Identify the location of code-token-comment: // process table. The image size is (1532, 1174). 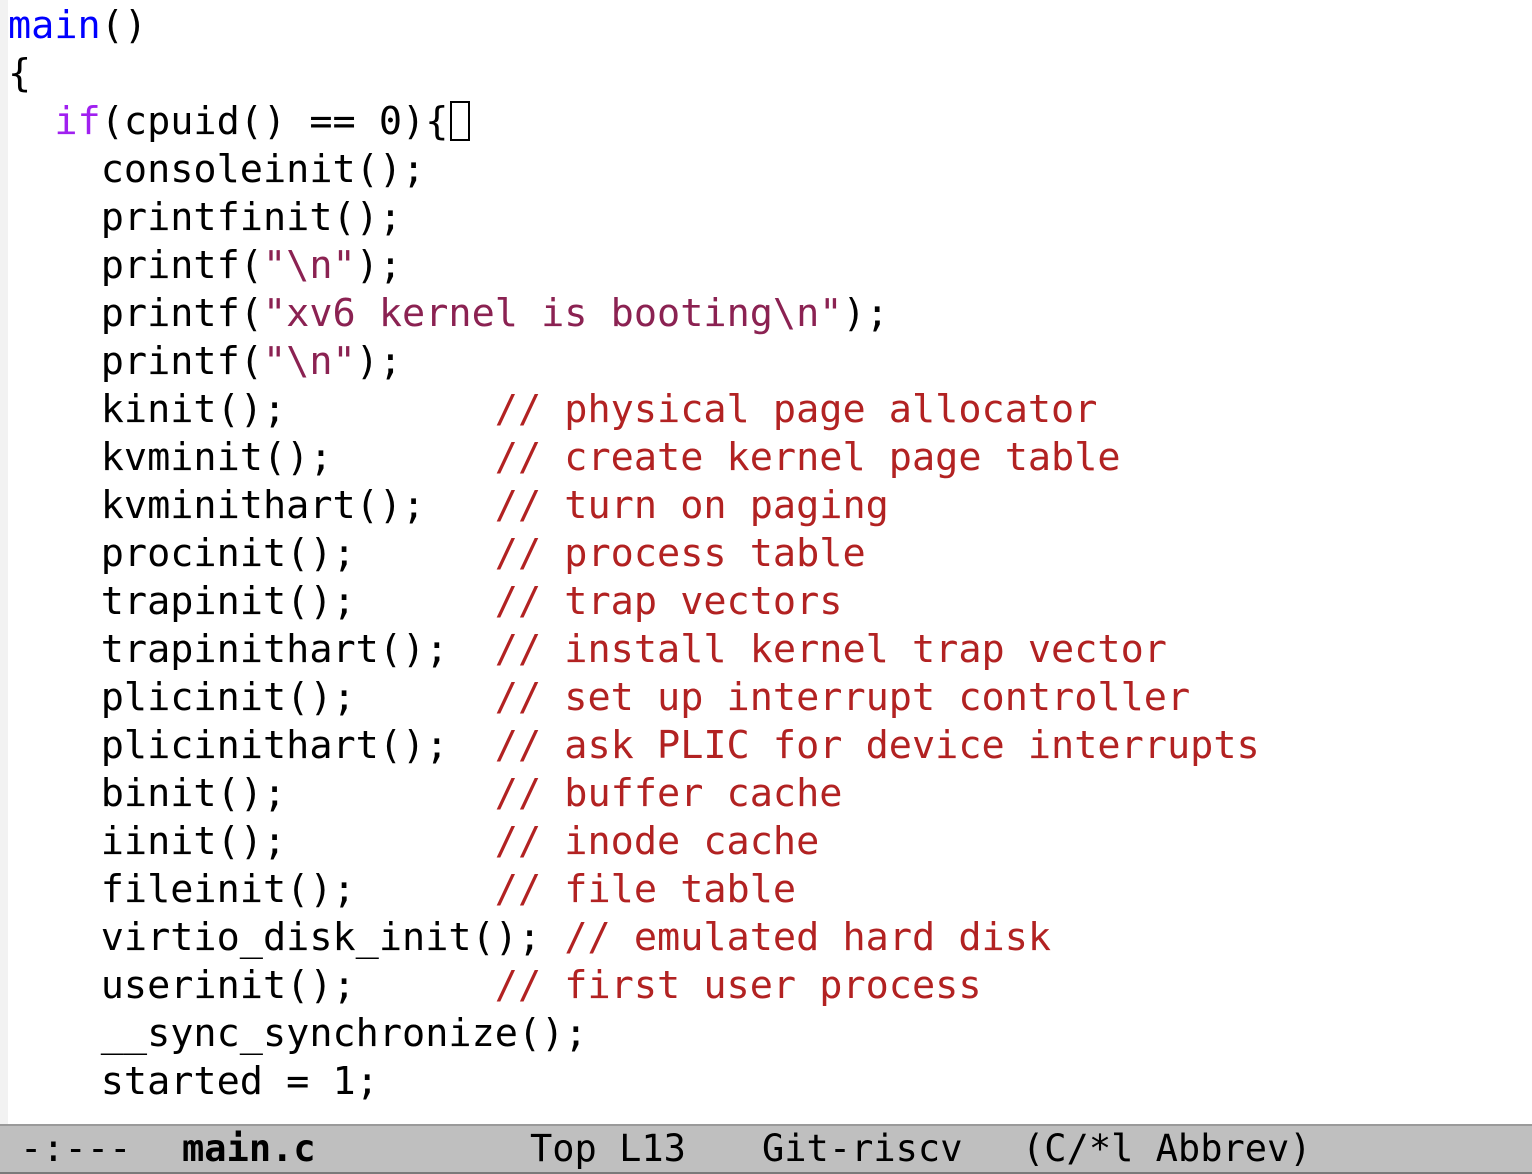
(680, 553).